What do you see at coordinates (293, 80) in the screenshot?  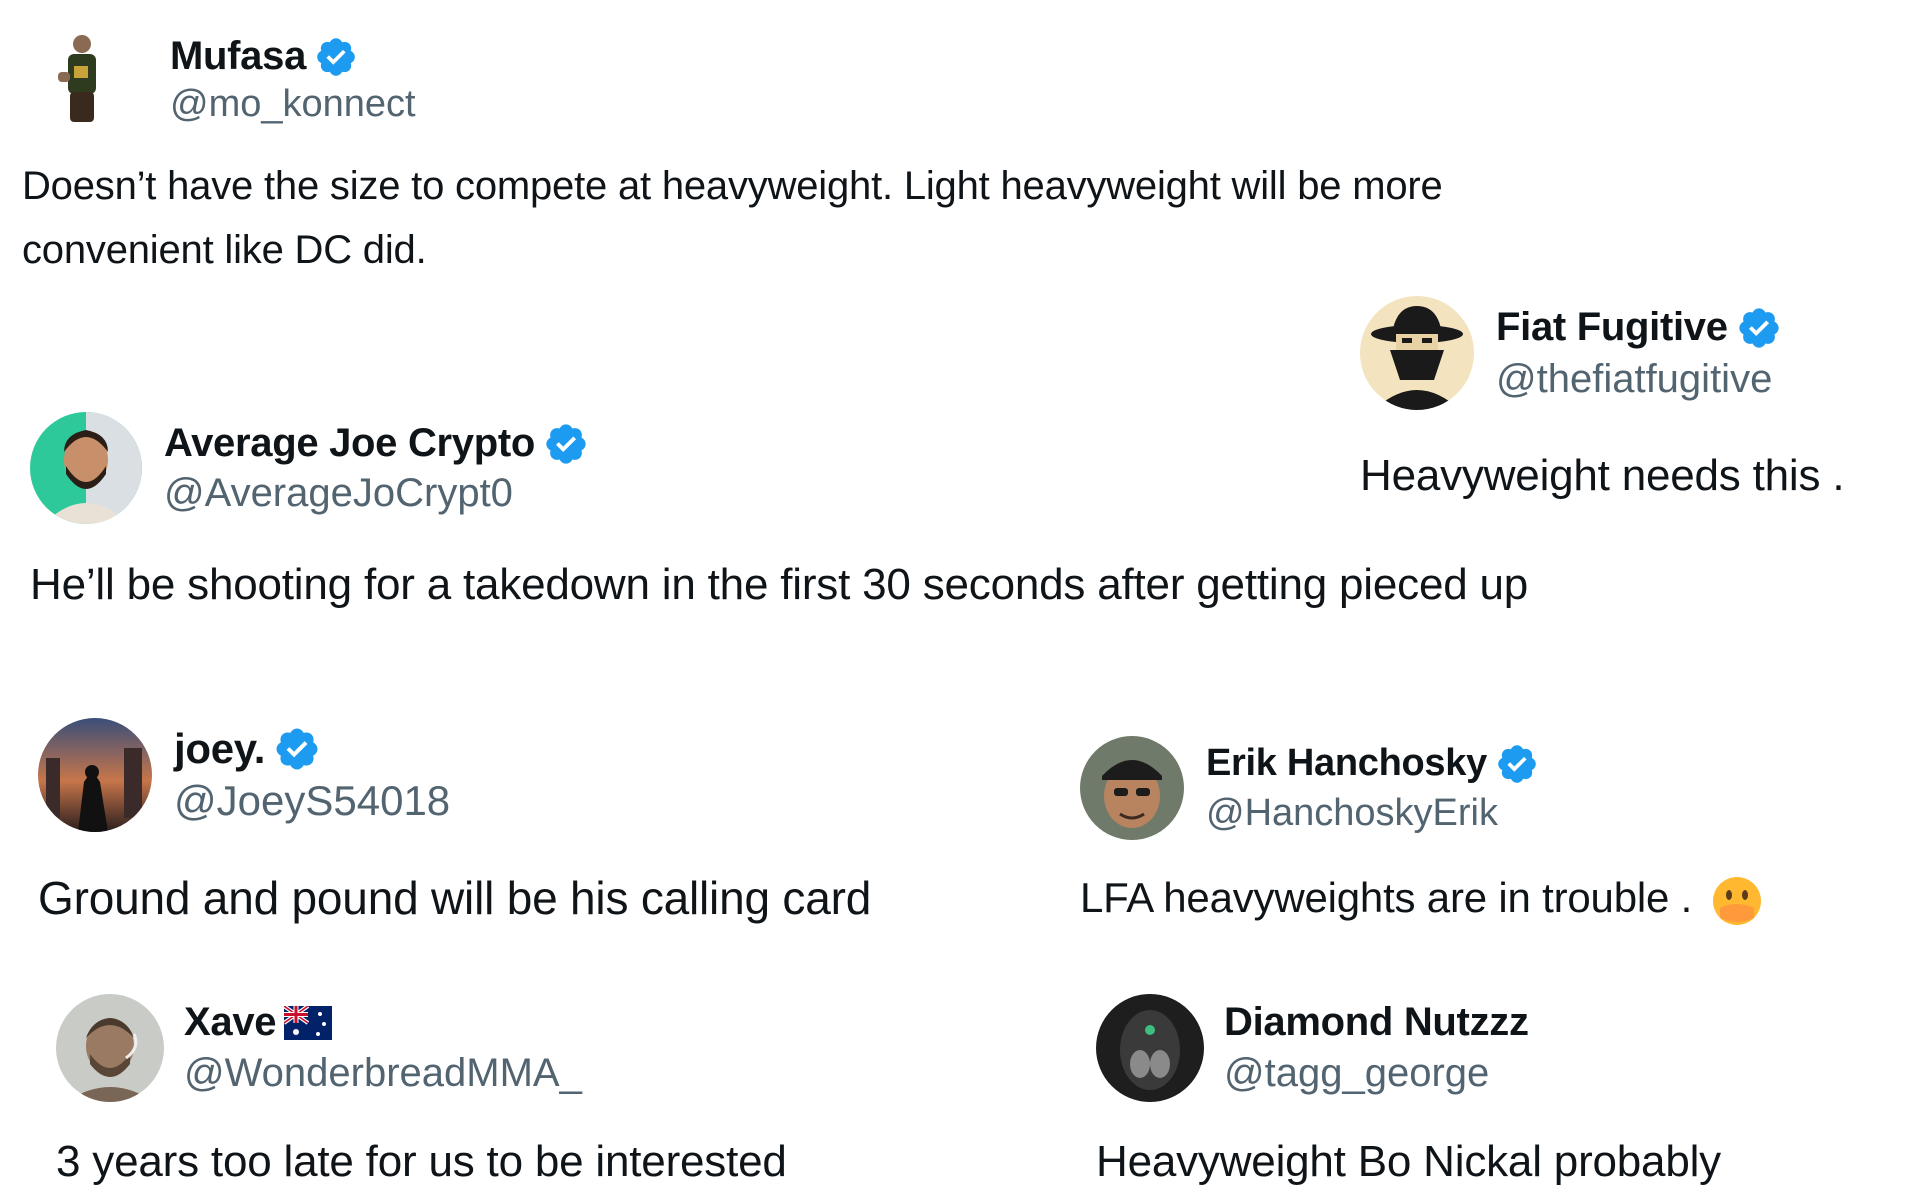 I see `user-info: Mufasa @mo_konnect` at bounding box center [293, 80].